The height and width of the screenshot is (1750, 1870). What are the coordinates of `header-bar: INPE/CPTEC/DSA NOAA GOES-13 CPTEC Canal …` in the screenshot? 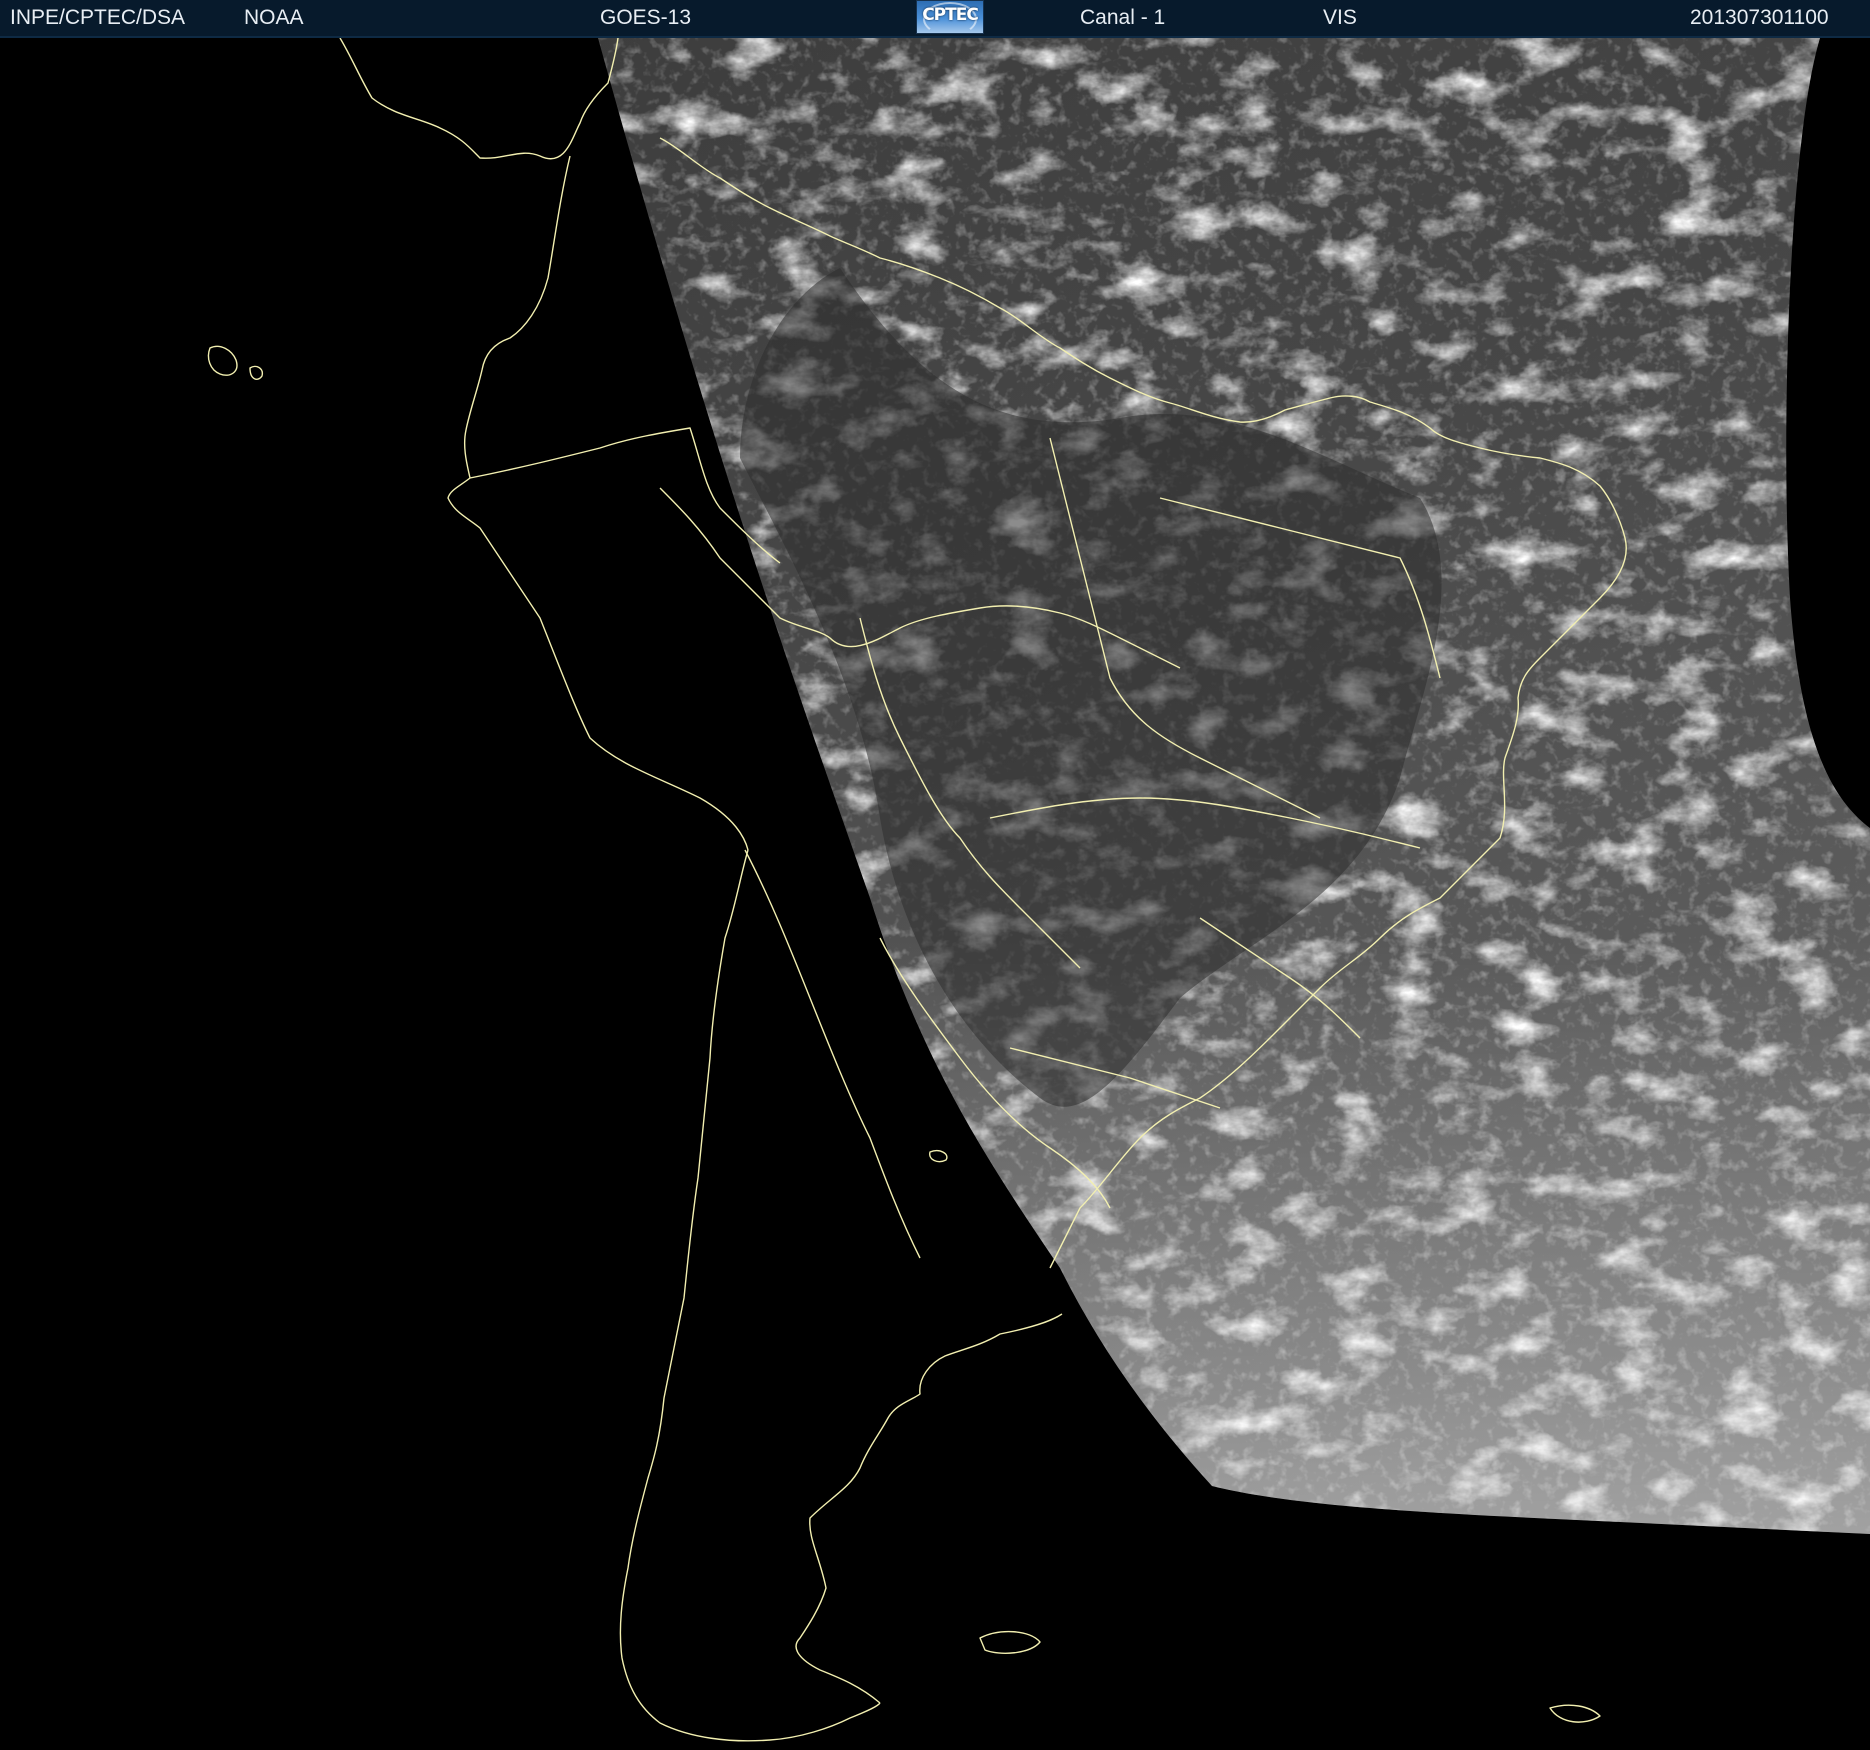 It's located at (935, 19).